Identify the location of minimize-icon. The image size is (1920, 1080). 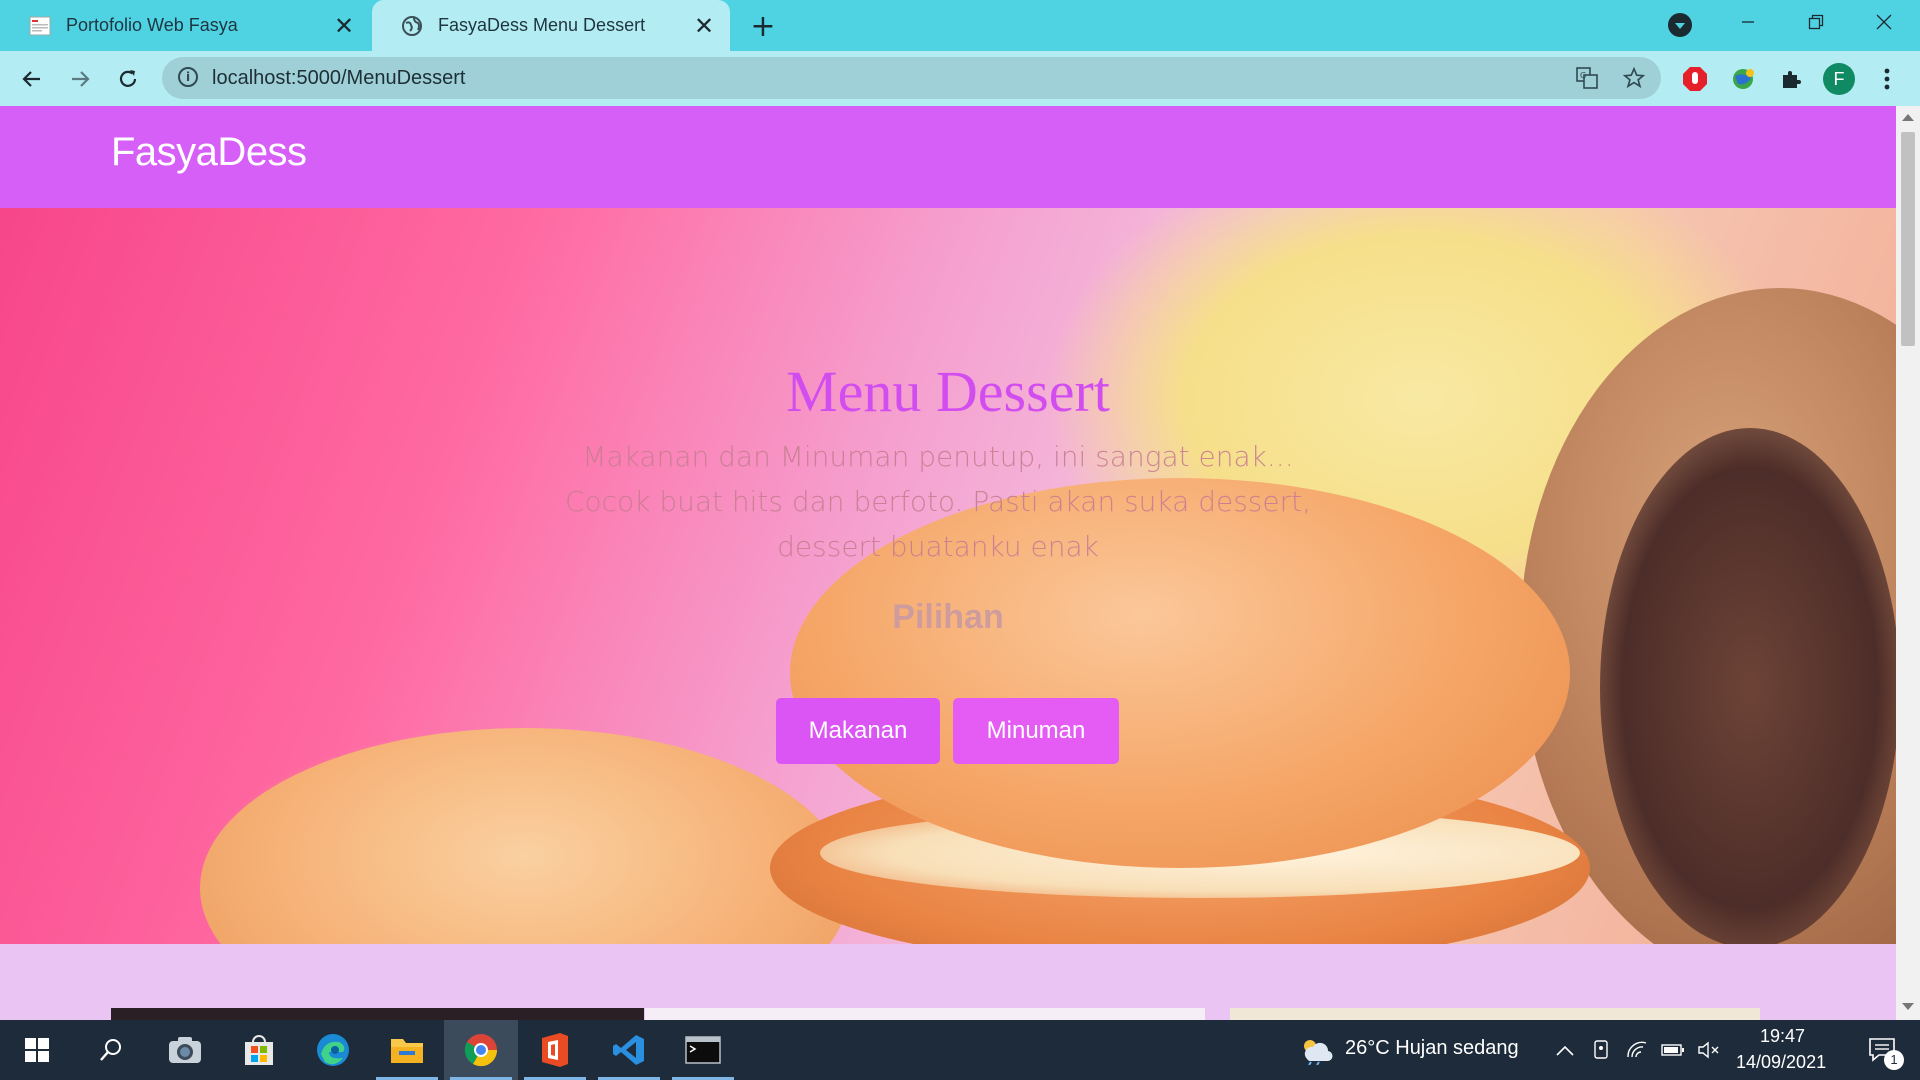
(1748, 22).